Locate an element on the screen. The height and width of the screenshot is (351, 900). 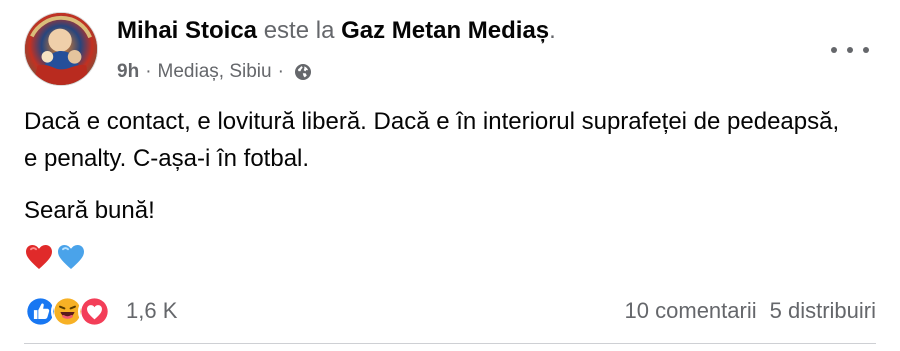
author-line-punctuation: . is located at coordinates (552, 30).